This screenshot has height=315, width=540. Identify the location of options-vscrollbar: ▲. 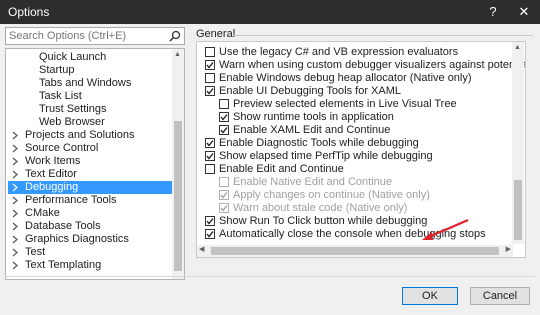
(518, 143).